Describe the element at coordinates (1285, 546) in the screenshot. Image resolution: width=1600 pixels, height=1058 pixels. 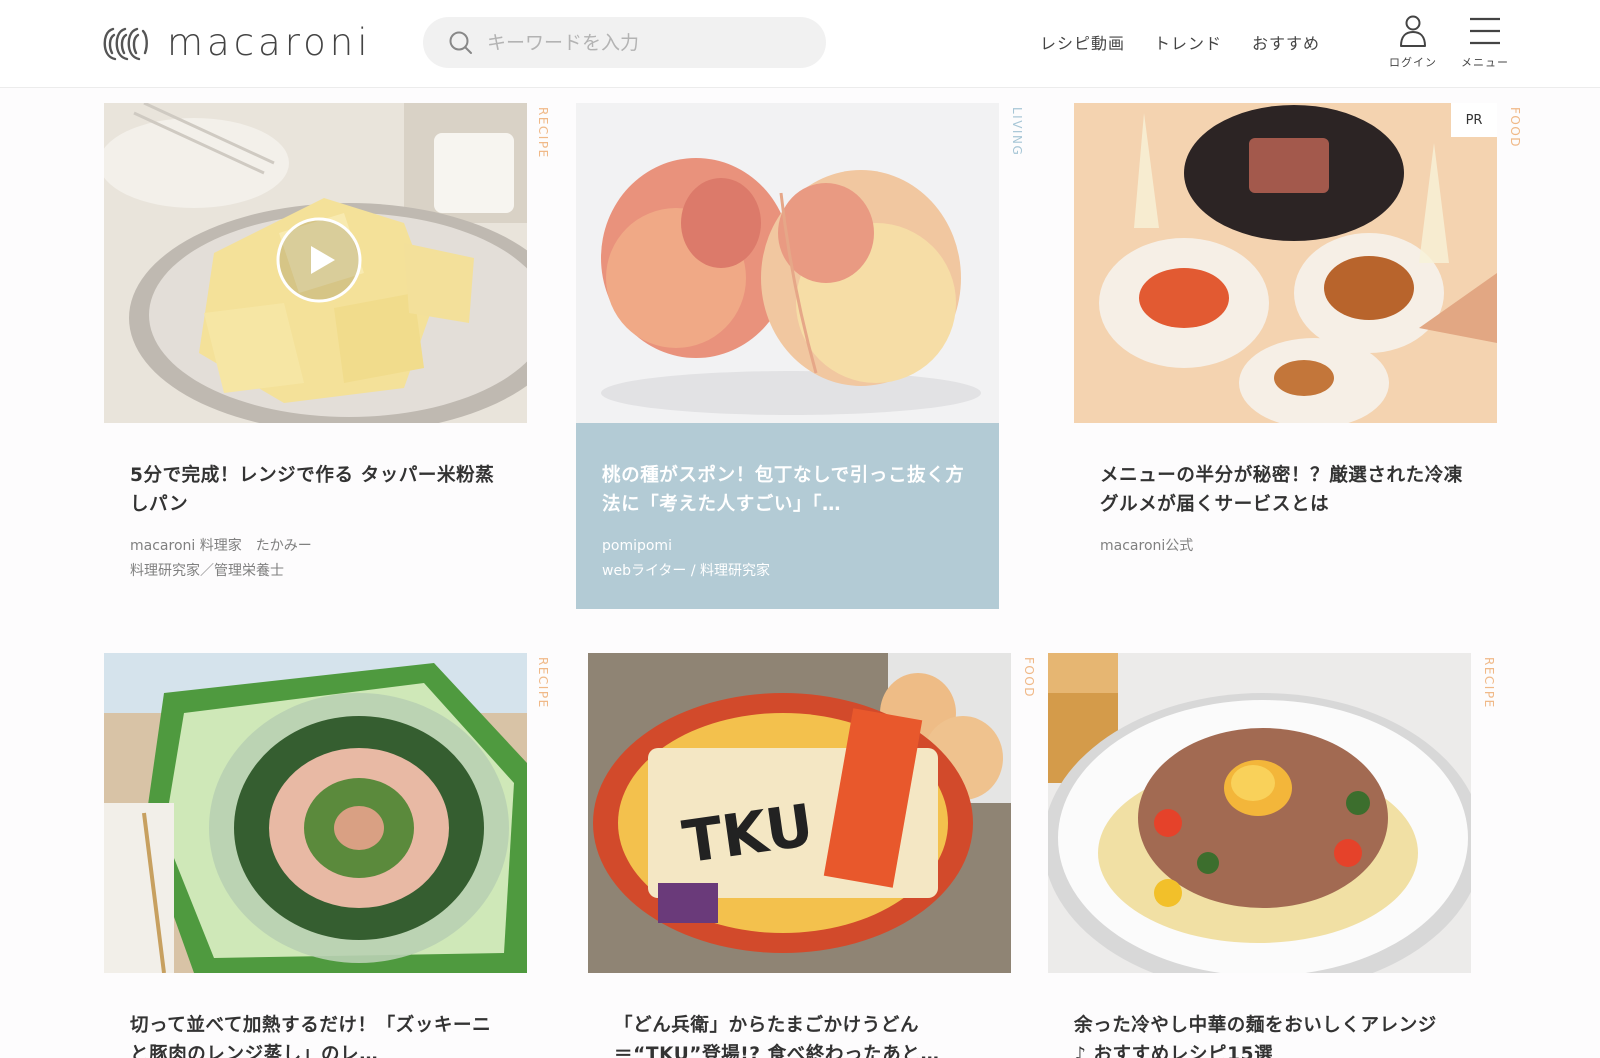
I see `article-author: macaroni公式` at that location.